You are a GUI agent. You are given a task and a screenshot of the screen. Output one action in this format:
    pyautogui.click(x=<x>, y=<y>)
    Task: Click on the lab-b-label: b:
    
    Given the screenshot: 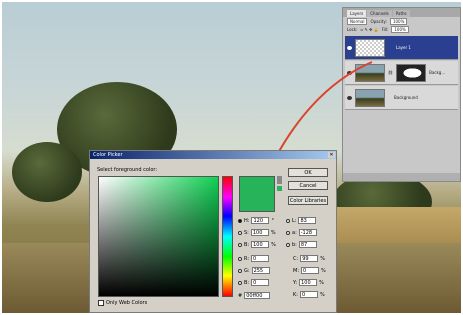 What is the action you would take?
    pyautogui.click(x=294, y=244)
    